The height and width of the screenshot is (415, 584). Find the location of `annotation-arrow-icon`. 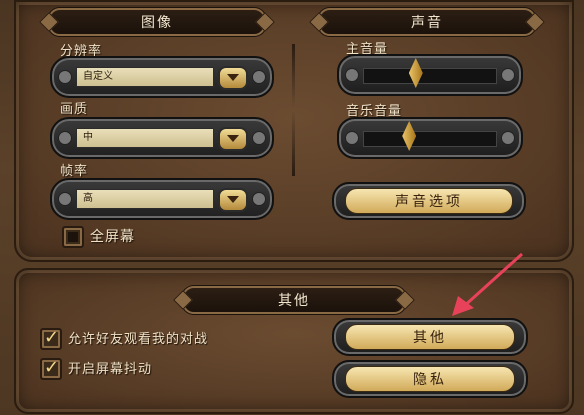

annotation-arrow-icon is located at coordinates (488, 284).